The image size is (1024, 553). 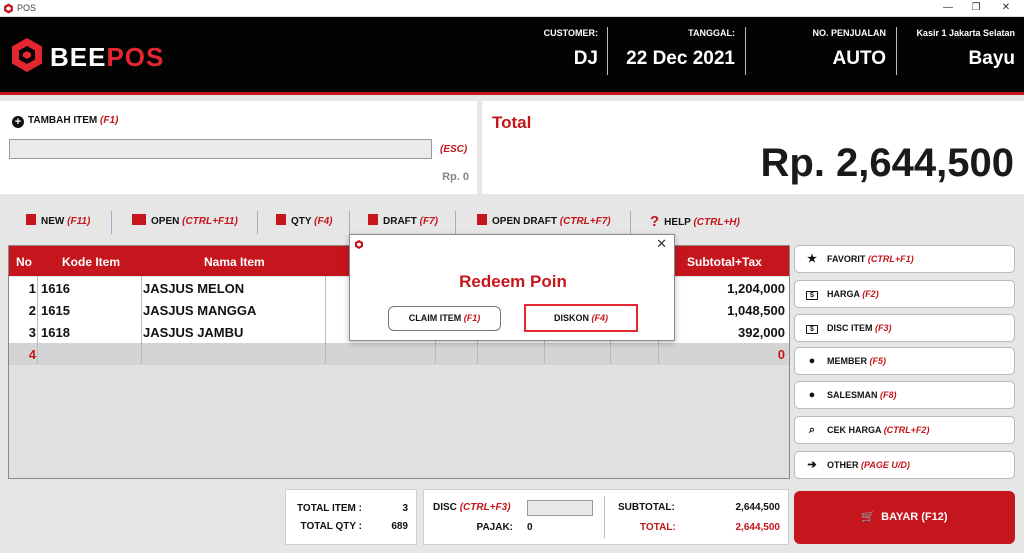 I want to click on add-item-panel: + TAMBAH ITEM (F1) (ESC) Rp. 0, so click(x=238, y=147).